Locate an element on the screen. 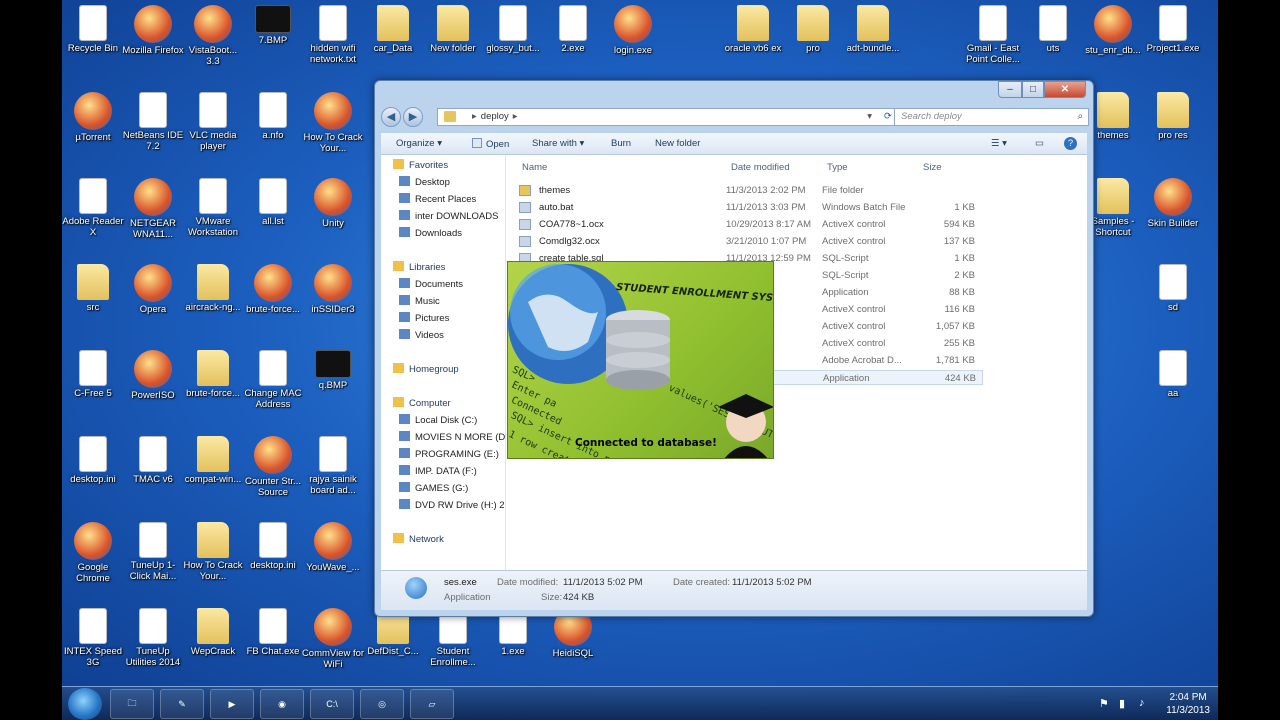  desktop-icon: VLC media player is located at coordinates (213, 122).